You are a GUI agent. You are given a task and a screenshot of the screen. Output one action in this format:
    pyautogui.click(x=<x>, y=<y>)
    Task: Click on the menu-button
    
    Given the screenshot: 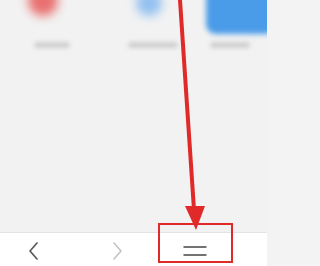 What is the action you would take?
    pyautogui.click(x=195, y=251)
    